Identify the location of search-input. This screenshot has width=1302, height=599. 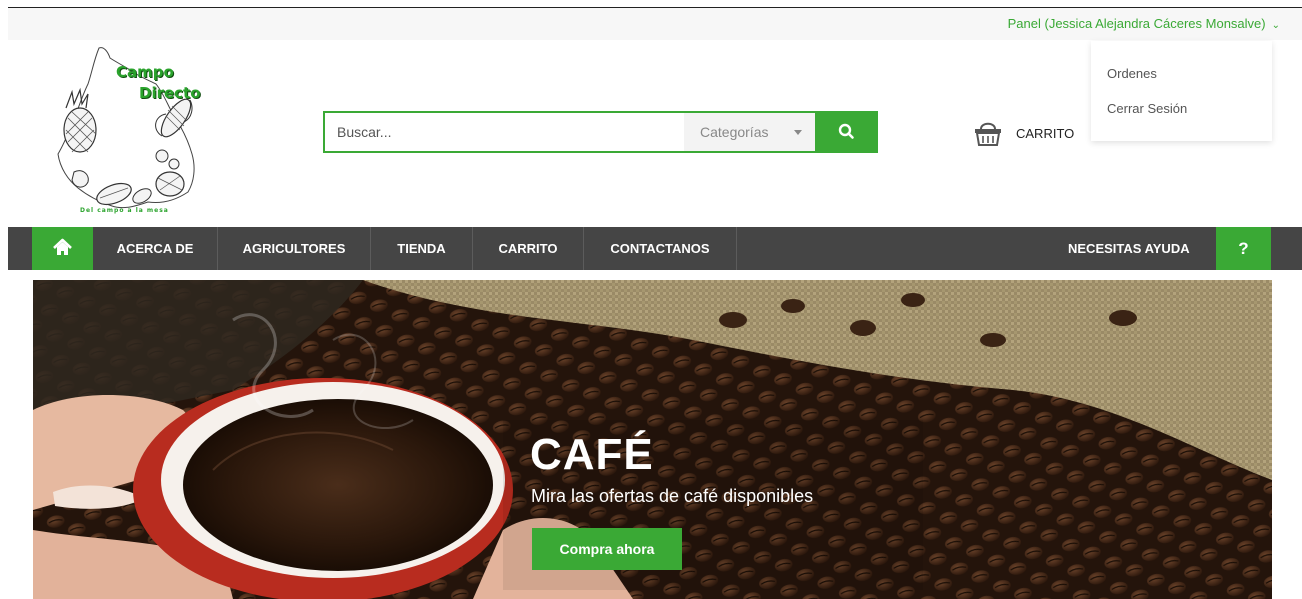
(507, 132).